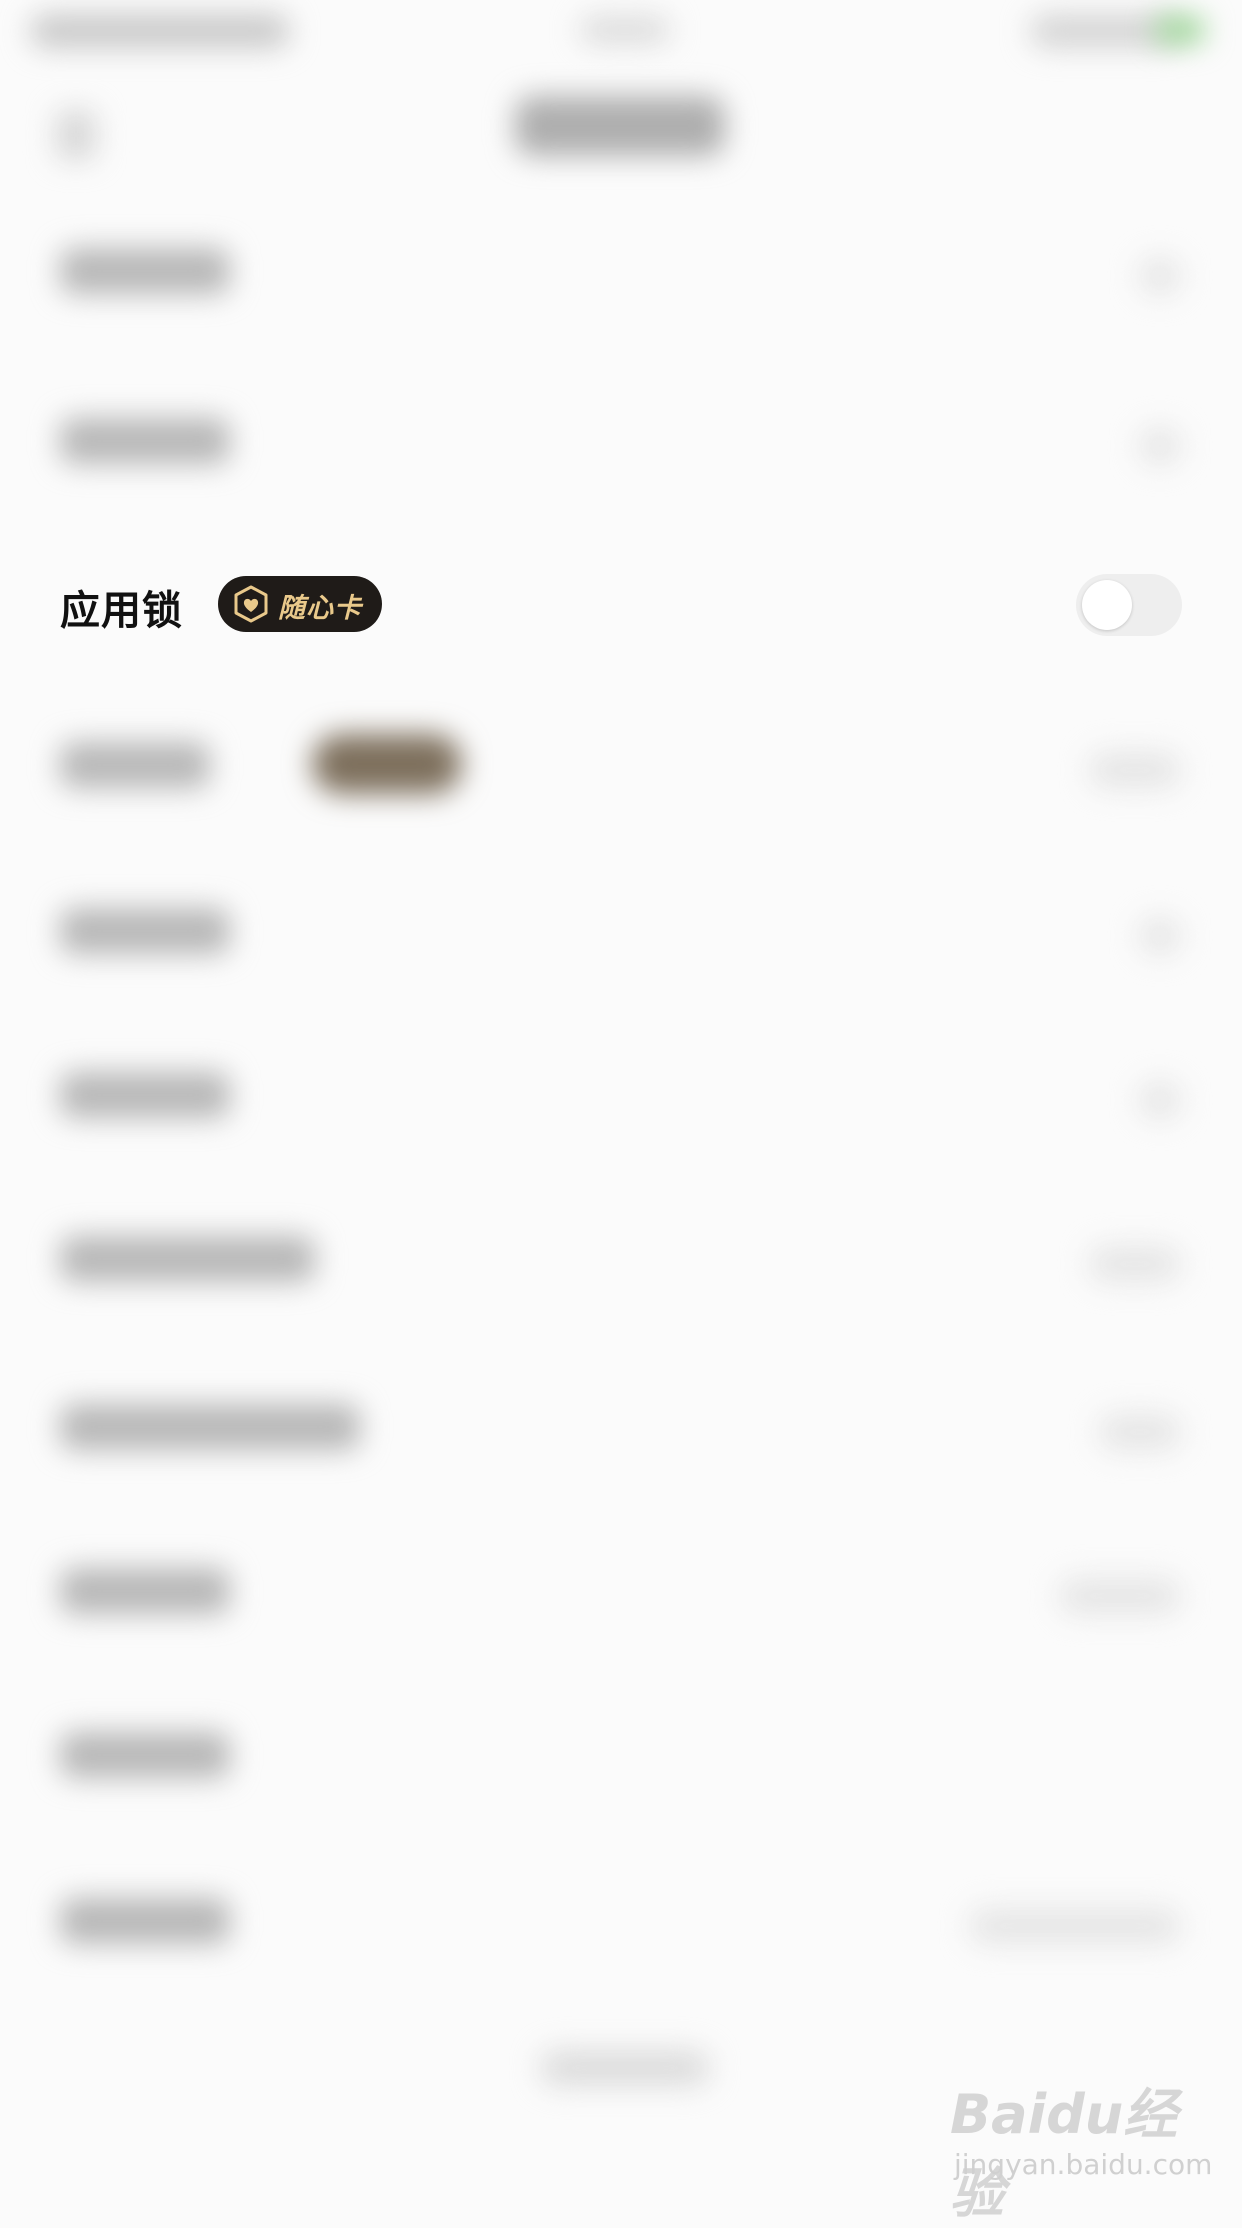 This screenshot has height=2228, width=1242. I want to click on card-badge: 随心卡, so click(300, 604).